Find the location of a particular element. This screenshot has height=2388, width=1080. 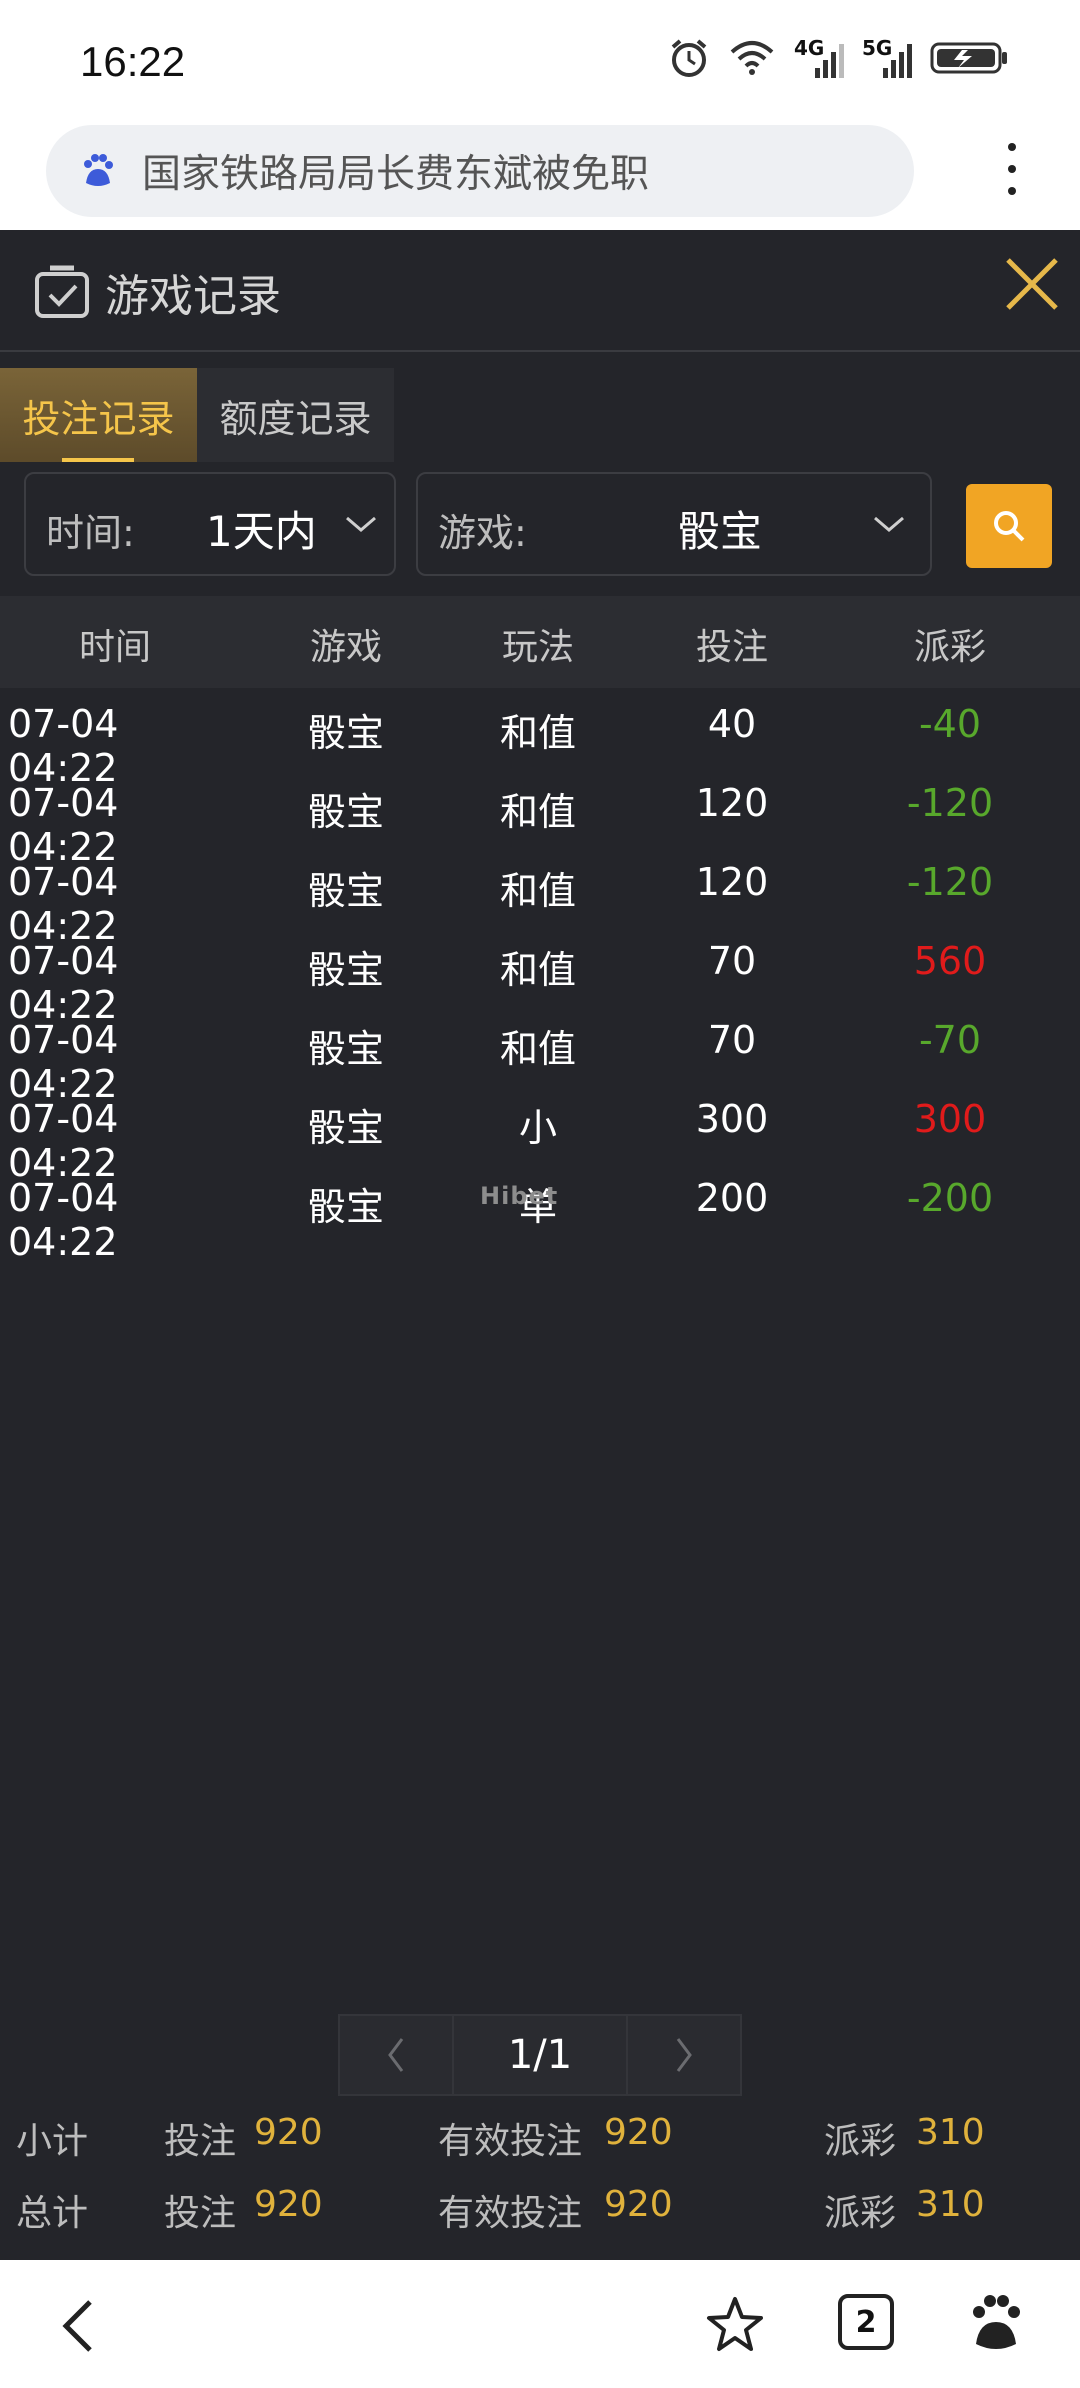

col-bet: 投注 is located at coordinates (731, 647).